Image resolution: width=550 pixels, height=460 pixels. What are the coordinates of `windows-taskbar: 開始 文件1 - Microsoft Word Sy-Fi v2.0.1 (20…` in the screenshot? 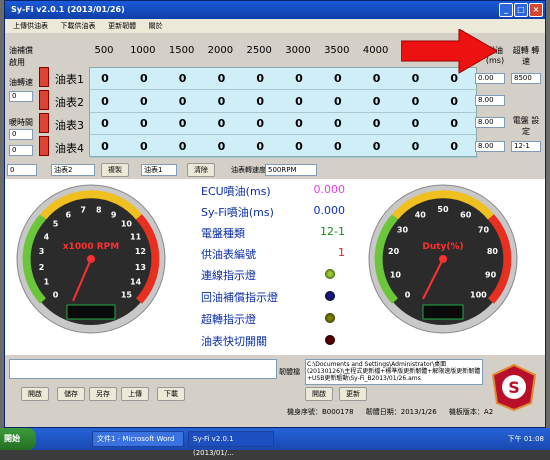 It's located at (275, 442).